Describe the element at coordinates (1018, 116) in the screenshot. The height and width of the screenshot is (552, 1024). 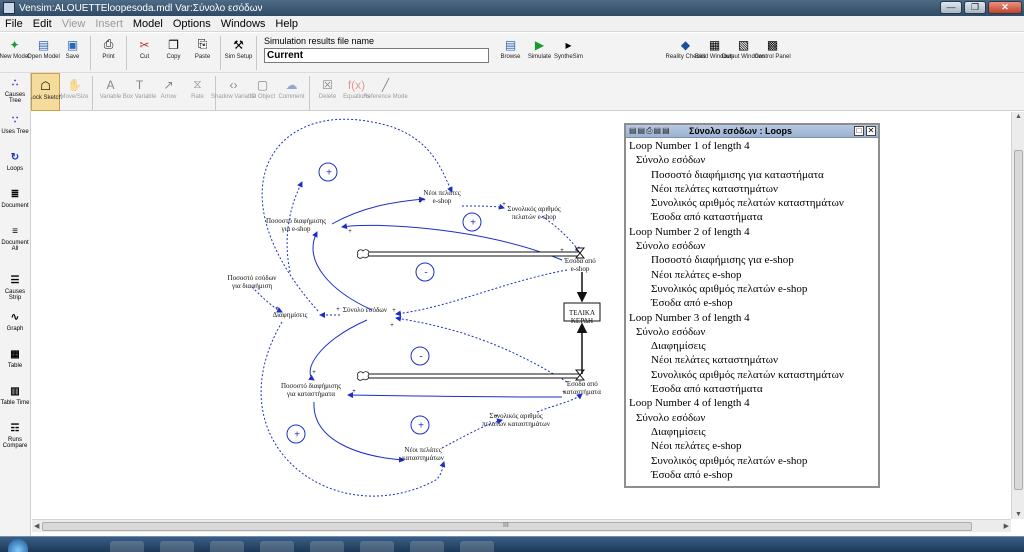
I see `scroll-up-icon: ▲` at that location.